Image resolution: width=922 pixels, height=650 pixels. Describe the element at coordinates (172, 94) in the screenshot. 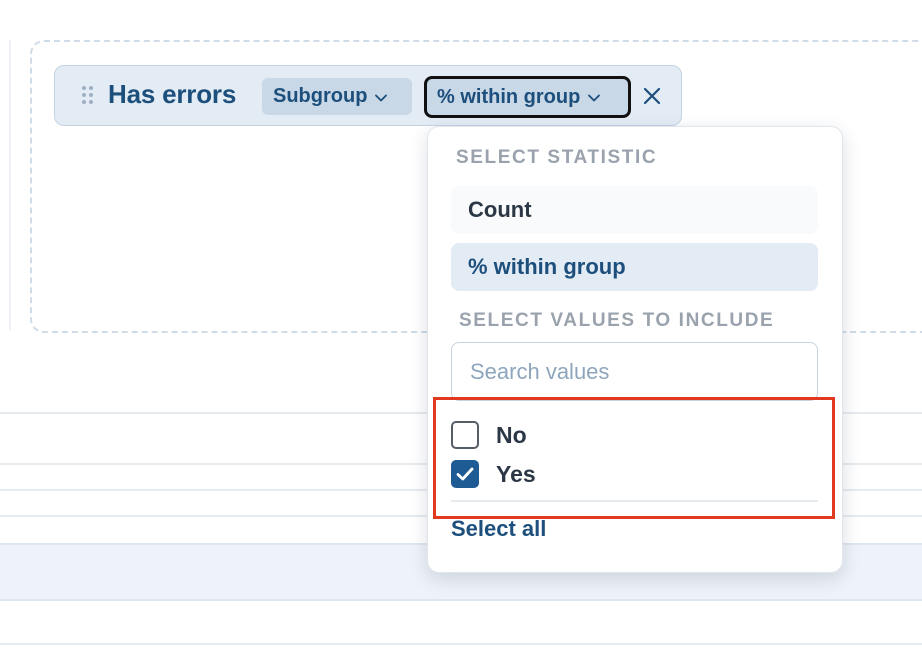

I see `field-chip-title: Has errors` at that location.